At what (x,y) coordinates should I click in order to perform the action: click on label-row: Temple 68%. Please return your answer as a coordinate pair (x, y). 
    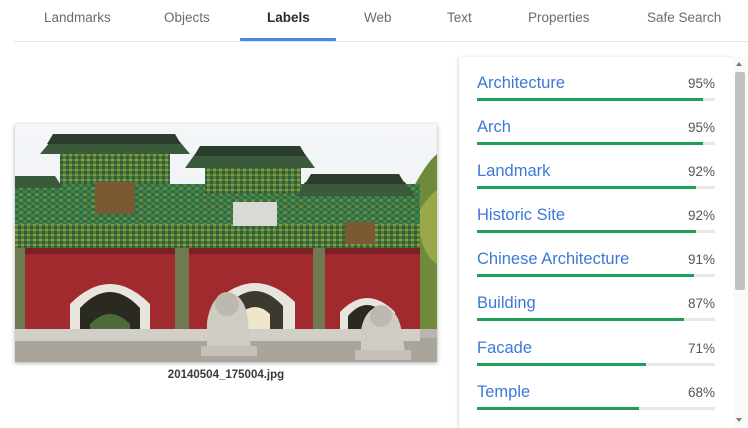
    Looking at the image, I should click on (596, 405).